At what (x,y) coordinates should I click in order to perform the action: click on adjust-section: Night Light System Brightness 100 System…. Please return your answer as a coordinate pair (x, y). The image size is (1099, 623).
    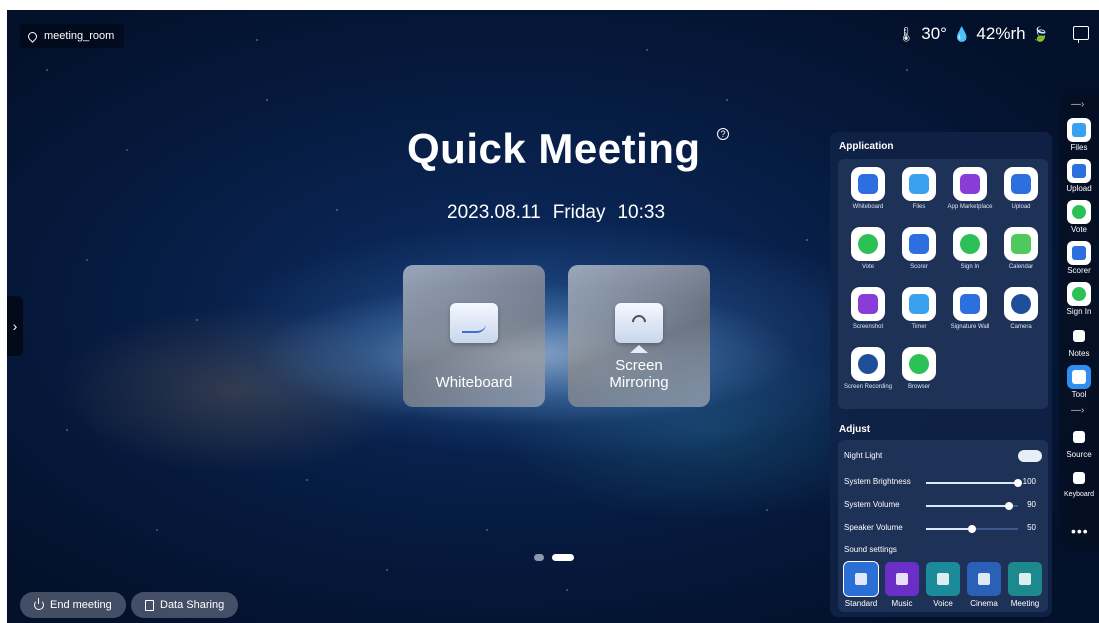
    Looking at the image, I should click on (943, 526).